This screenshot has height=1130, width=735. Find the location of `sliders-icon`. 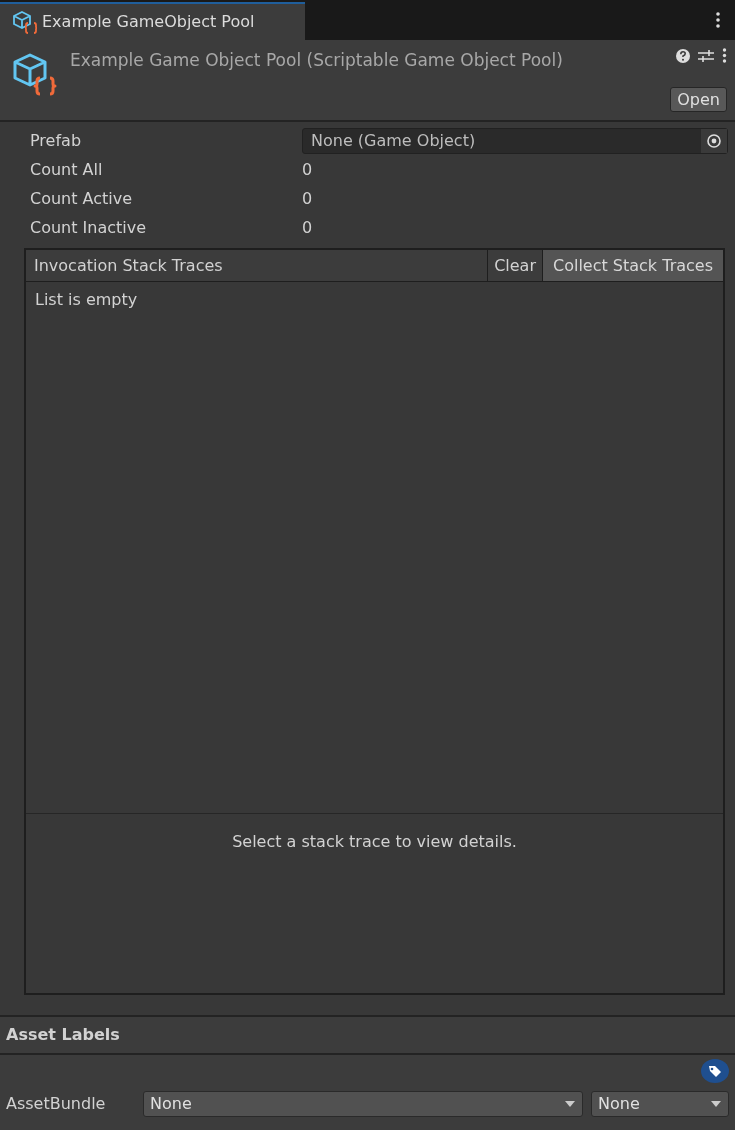

sliders-icon is located at coordinates (706, 55).